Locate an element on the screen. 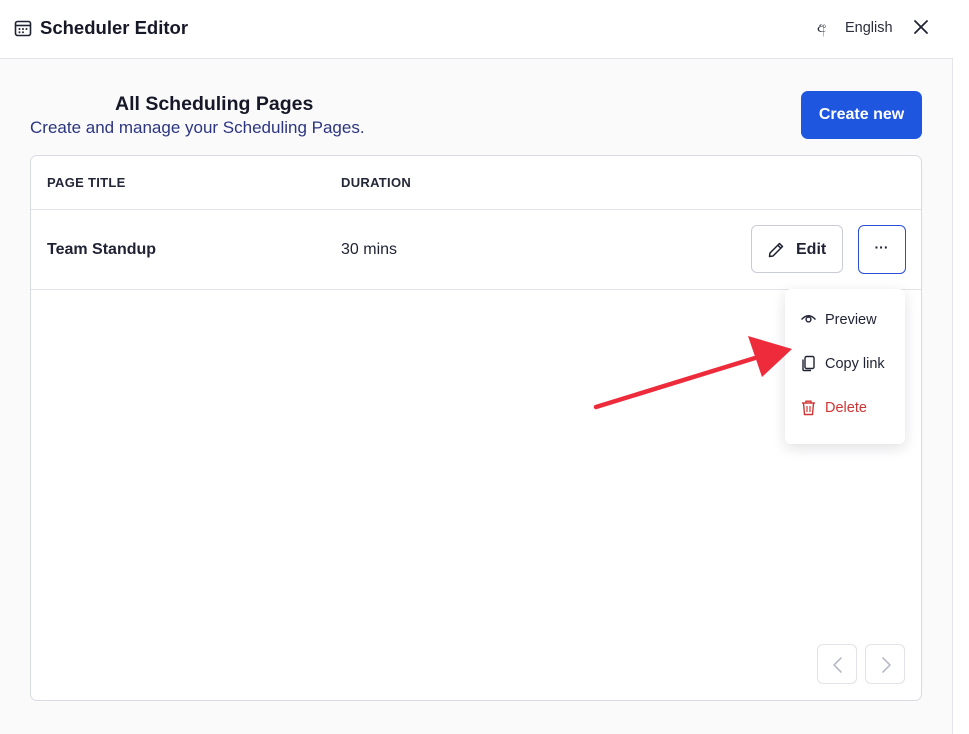 The height and width of the screenshot is (734, 969). more-dots-icon: ··· is located at coordinates (881, 247).